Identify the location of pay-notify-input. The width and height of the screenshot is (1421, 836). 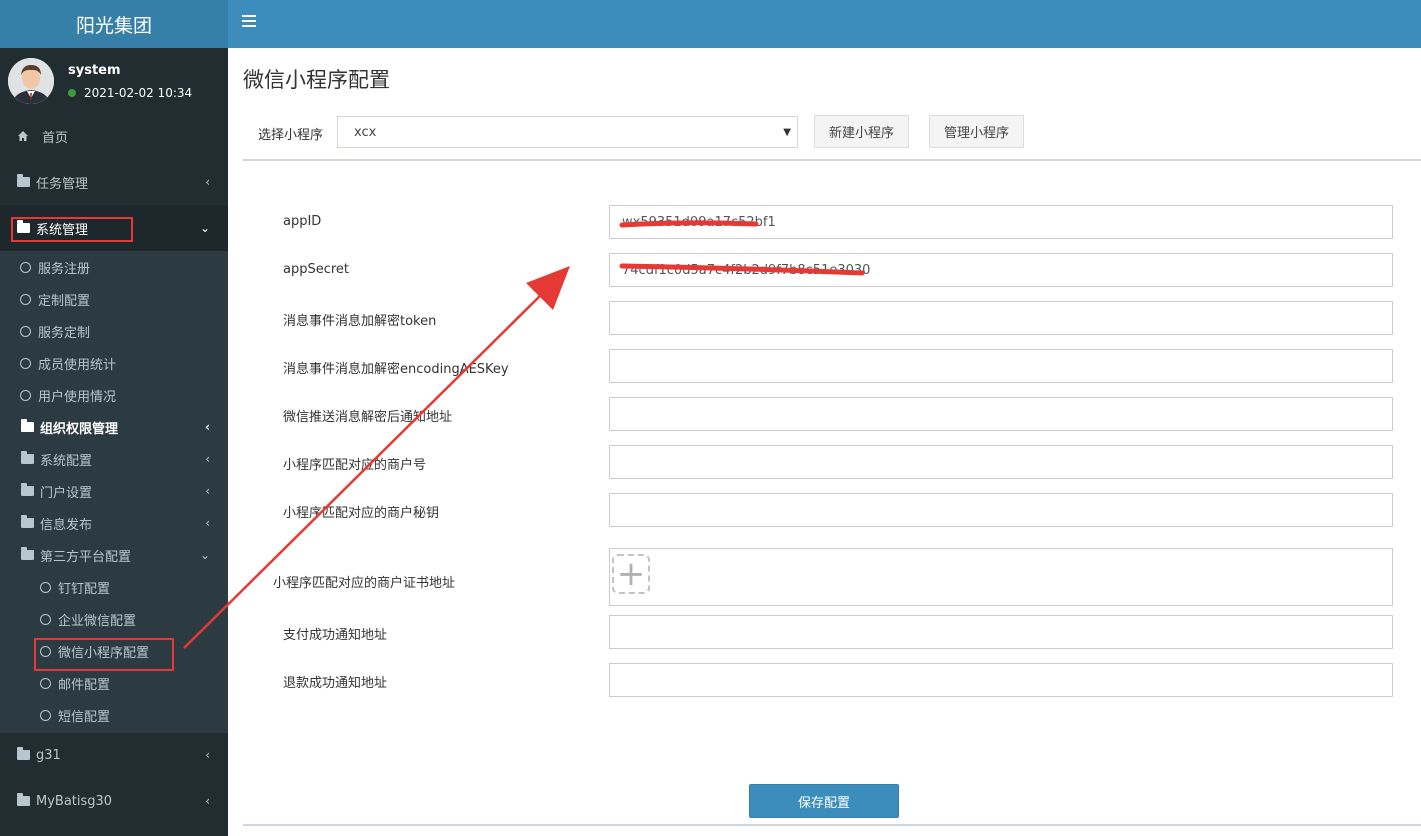
(1001, 632).